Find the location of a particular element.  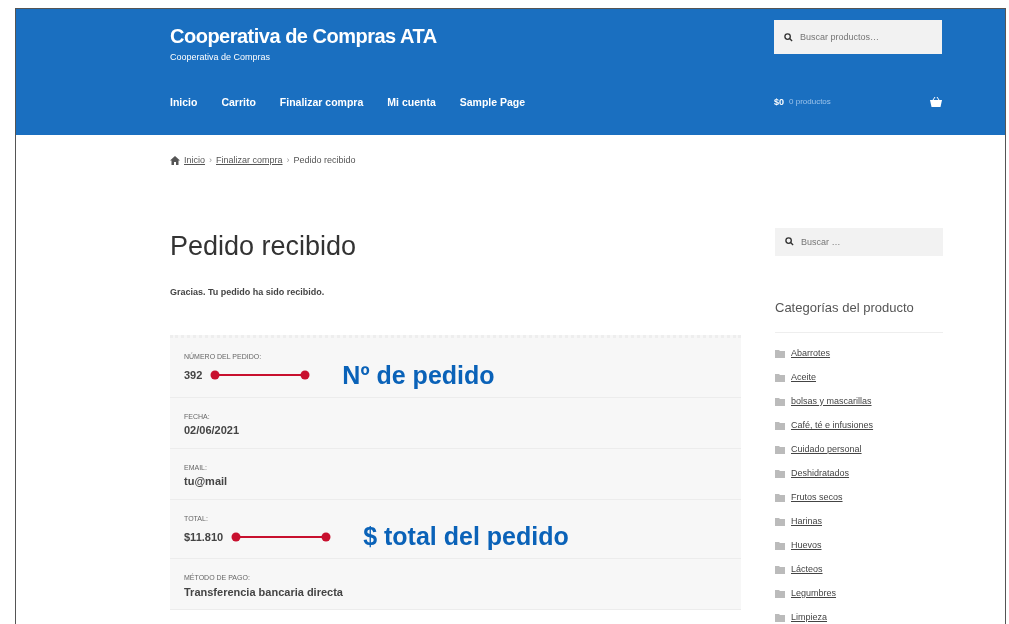

nav-link: Sample Page is located at coordinates (492, 102).